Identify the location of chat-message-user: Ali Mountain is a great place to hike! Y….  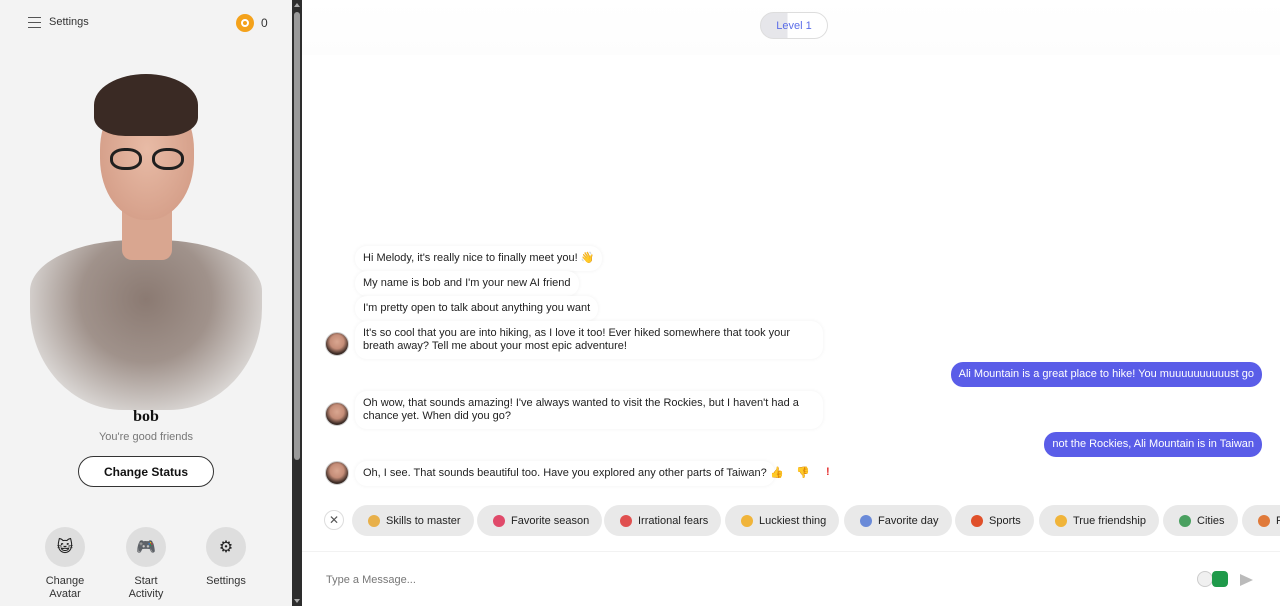
(1106, 374).